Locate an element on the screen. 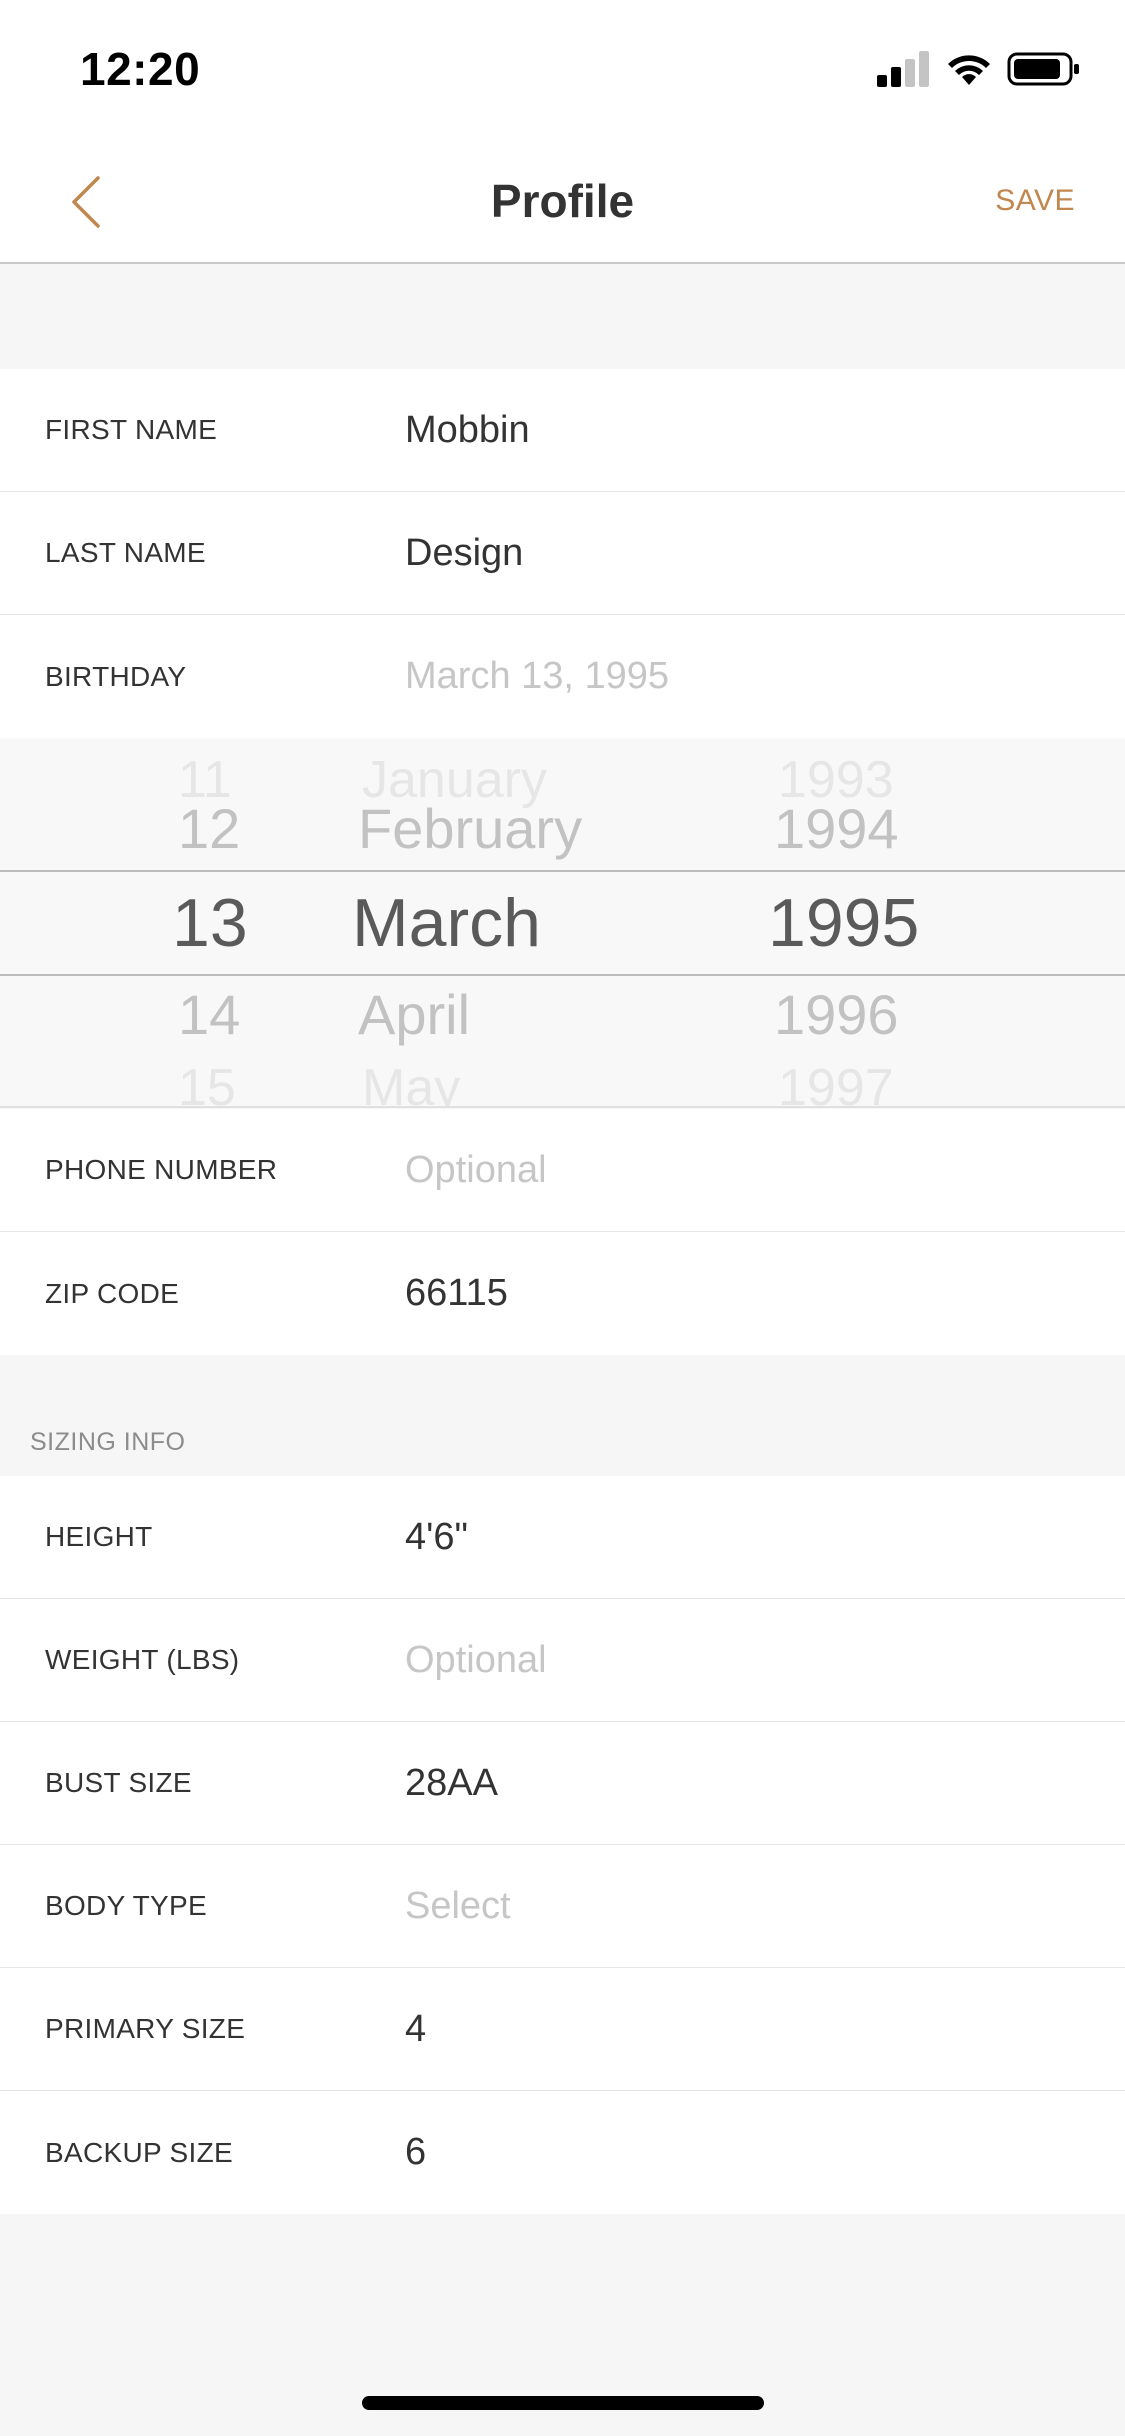 The width and height of the screenshot is (1125, 2436). body-type-label: BODY TYPE is located at coordinates (126, 1905).